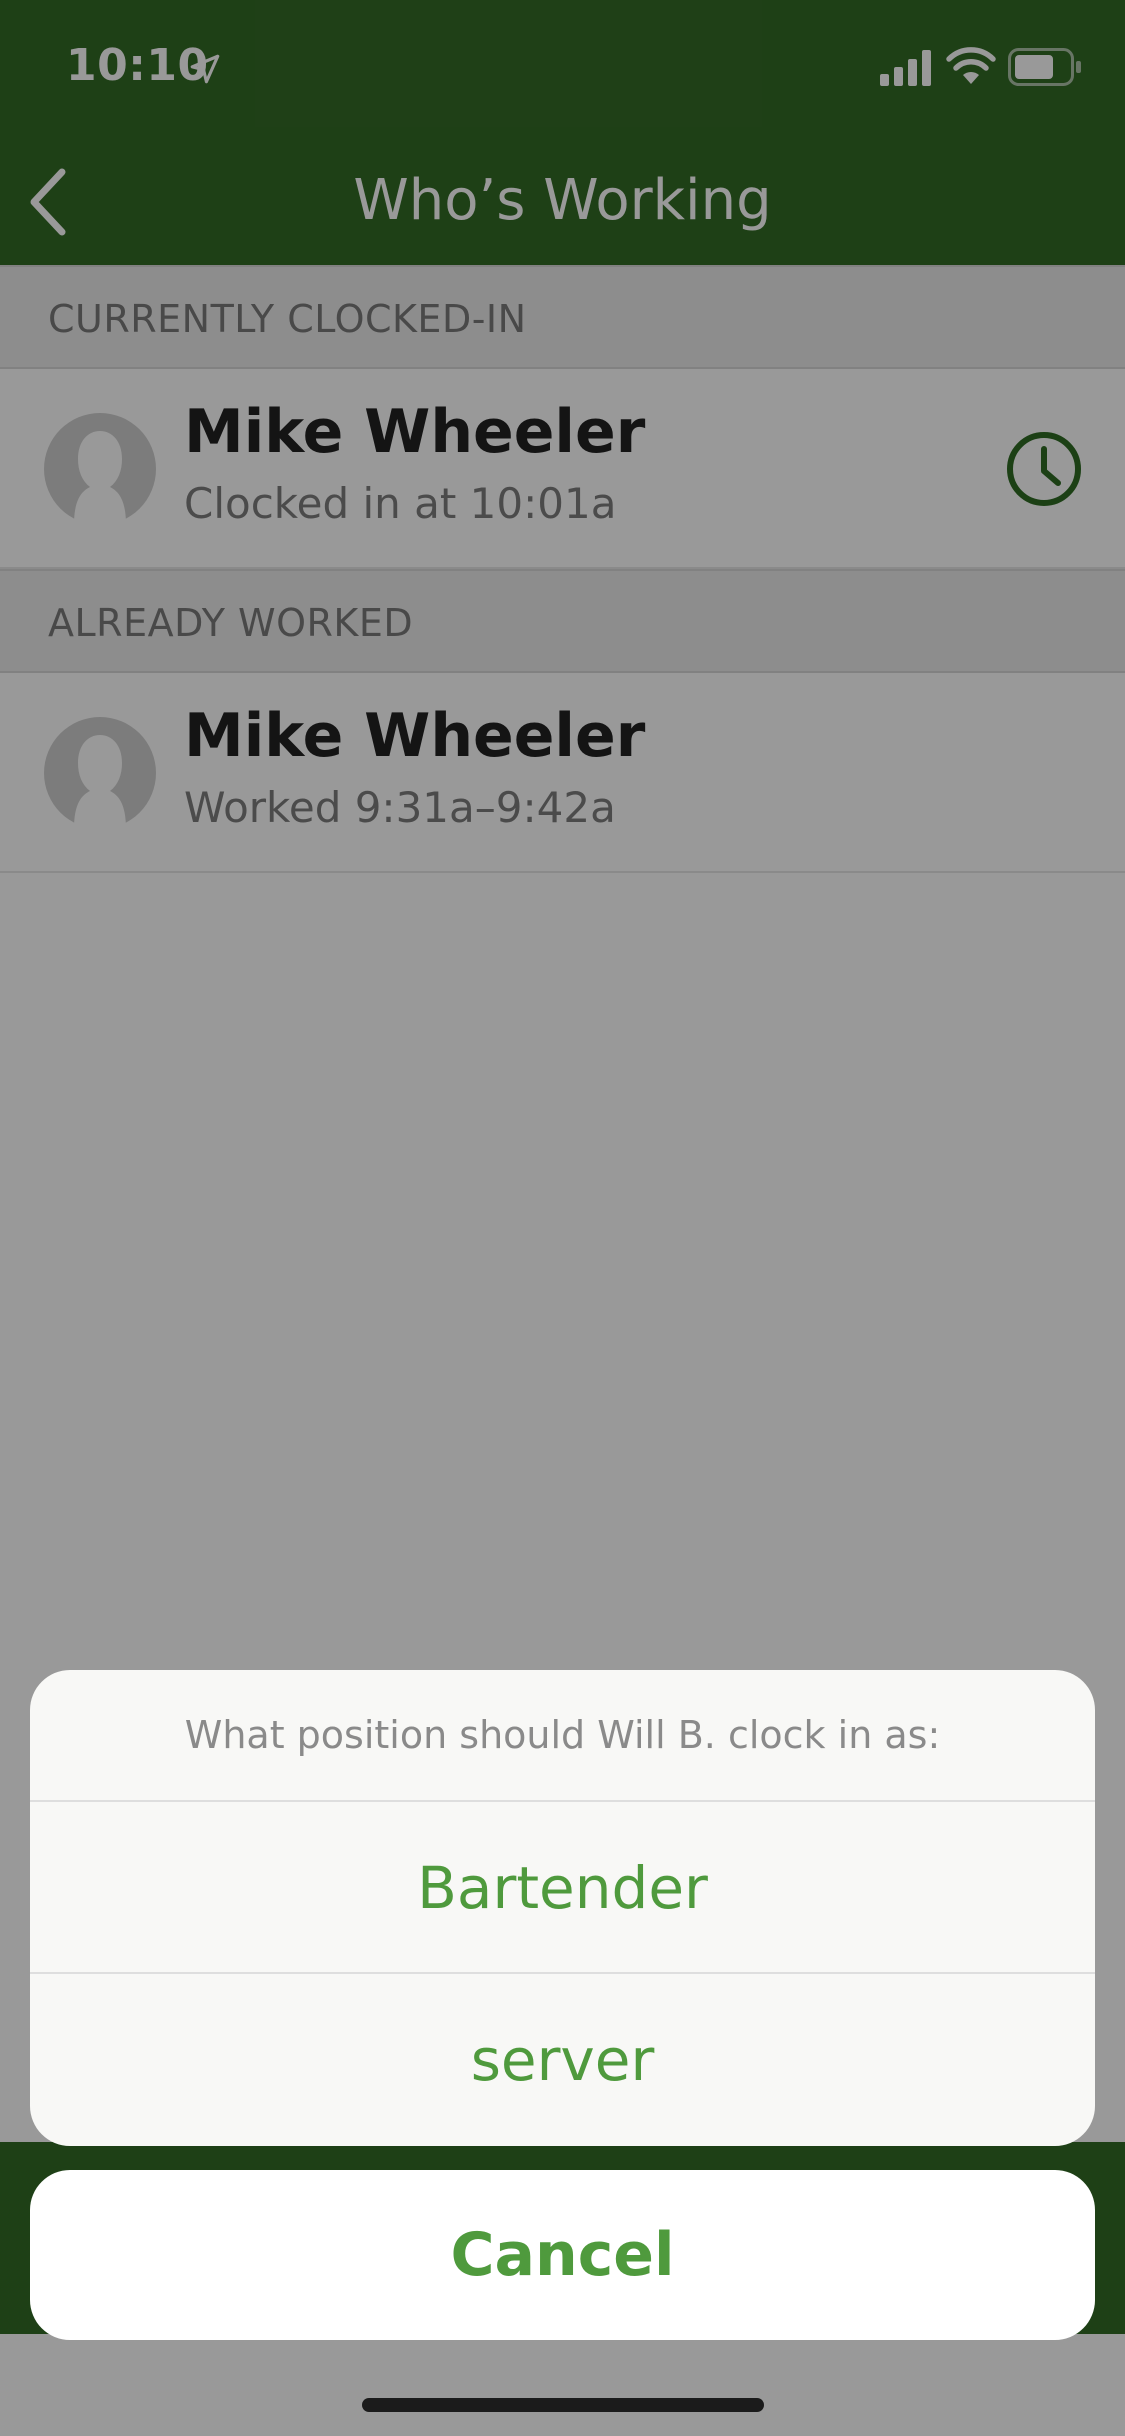 The height and width of the screenshot is (2436, 1125). Describe the element at coordinates (562, 1888) in the screenshot. I see `option-bartender-button: Bartender` at that location.